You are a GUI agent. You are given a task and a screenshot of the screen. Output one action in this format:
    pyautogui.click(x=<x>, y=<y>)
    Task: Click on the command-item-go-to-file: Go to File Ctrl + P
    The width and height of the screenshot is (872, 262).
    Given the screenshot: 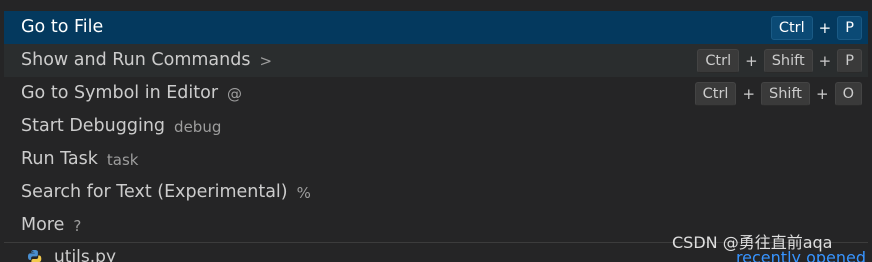 What is the action you would take?
    pyautogui.click(x=436, y=27)
    